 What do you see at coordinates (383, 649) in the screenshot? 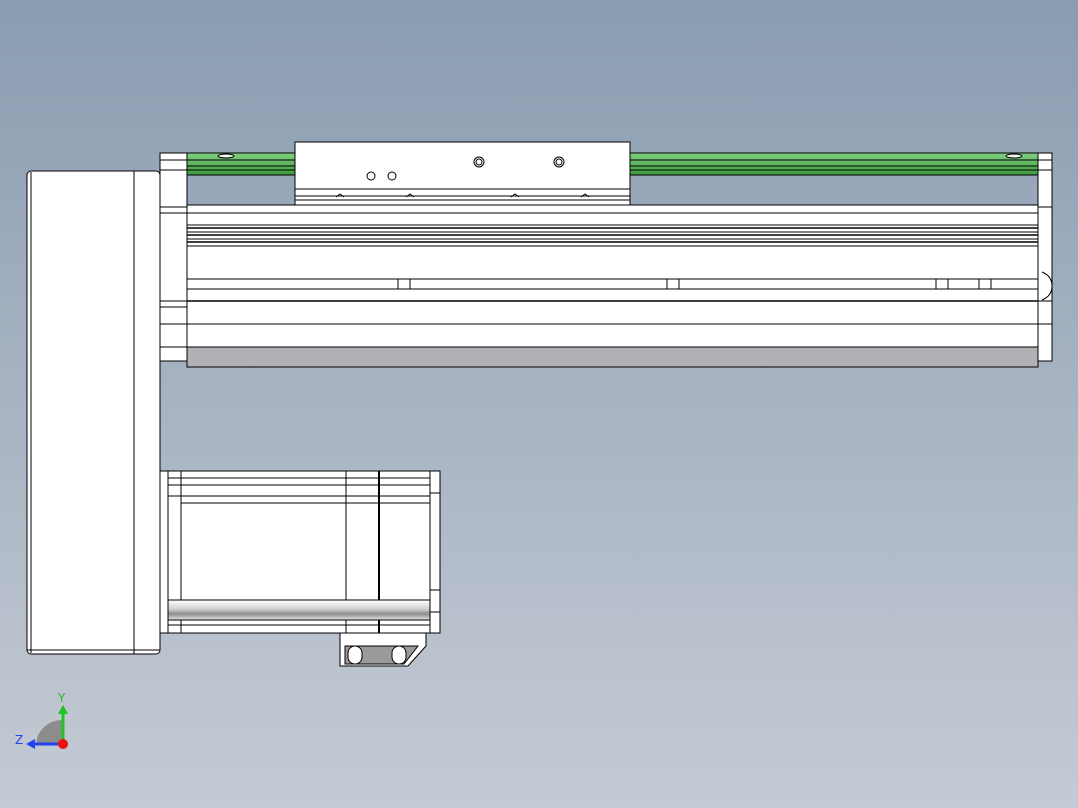
I see `motor-connector` at bounding box center [383, 649].